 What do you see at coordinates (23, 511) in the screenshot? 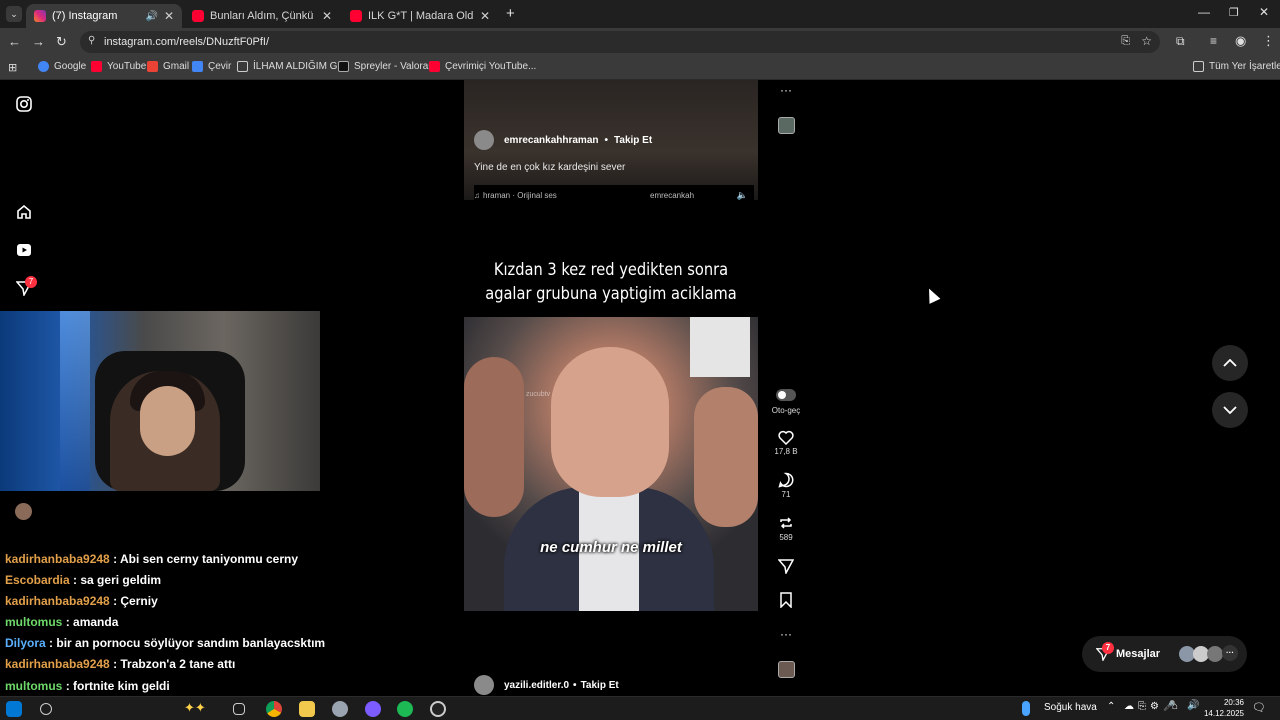
I see `profile-avatar` at bounding box center [23, 511].